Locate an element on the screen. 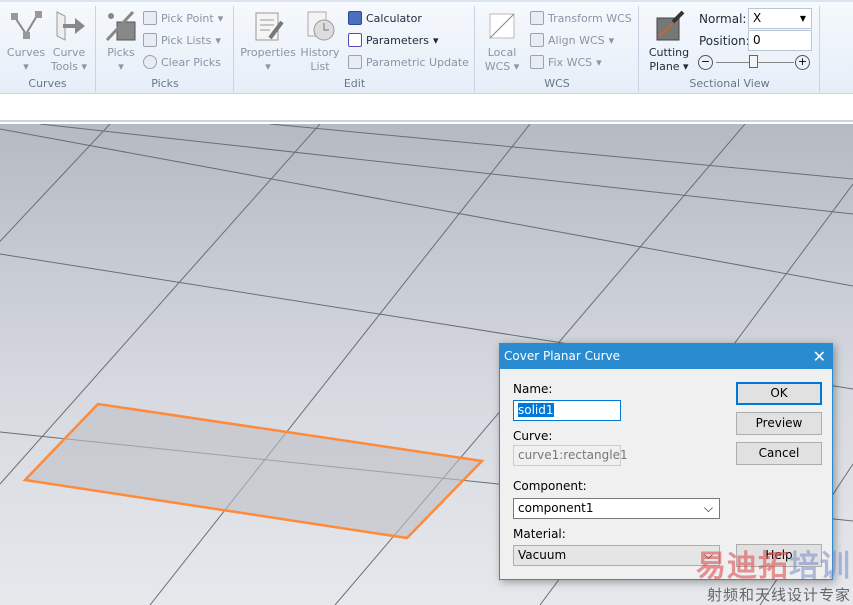  dialog-title: Cover Planar Curve is located at coordinates (562, 356).